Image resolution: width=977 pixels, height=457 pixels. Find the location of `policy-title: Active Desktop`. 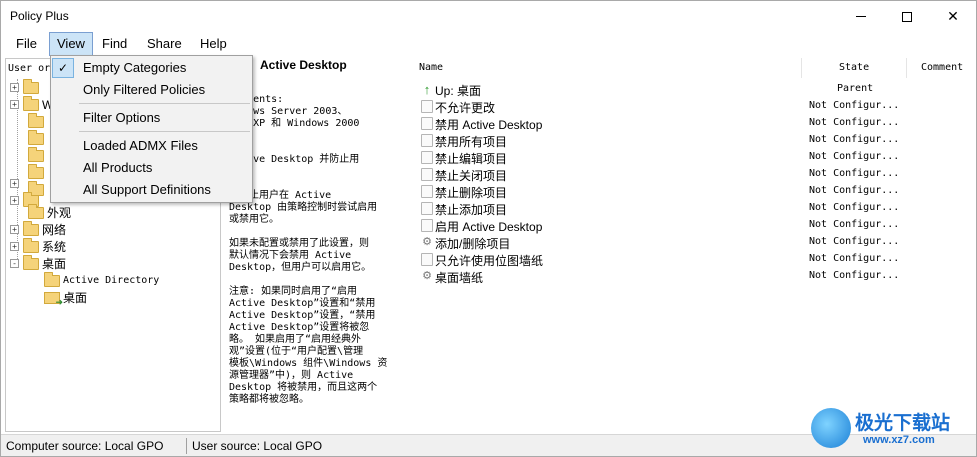

policy-title: Active Desktop is located at coordinates (303, 65).